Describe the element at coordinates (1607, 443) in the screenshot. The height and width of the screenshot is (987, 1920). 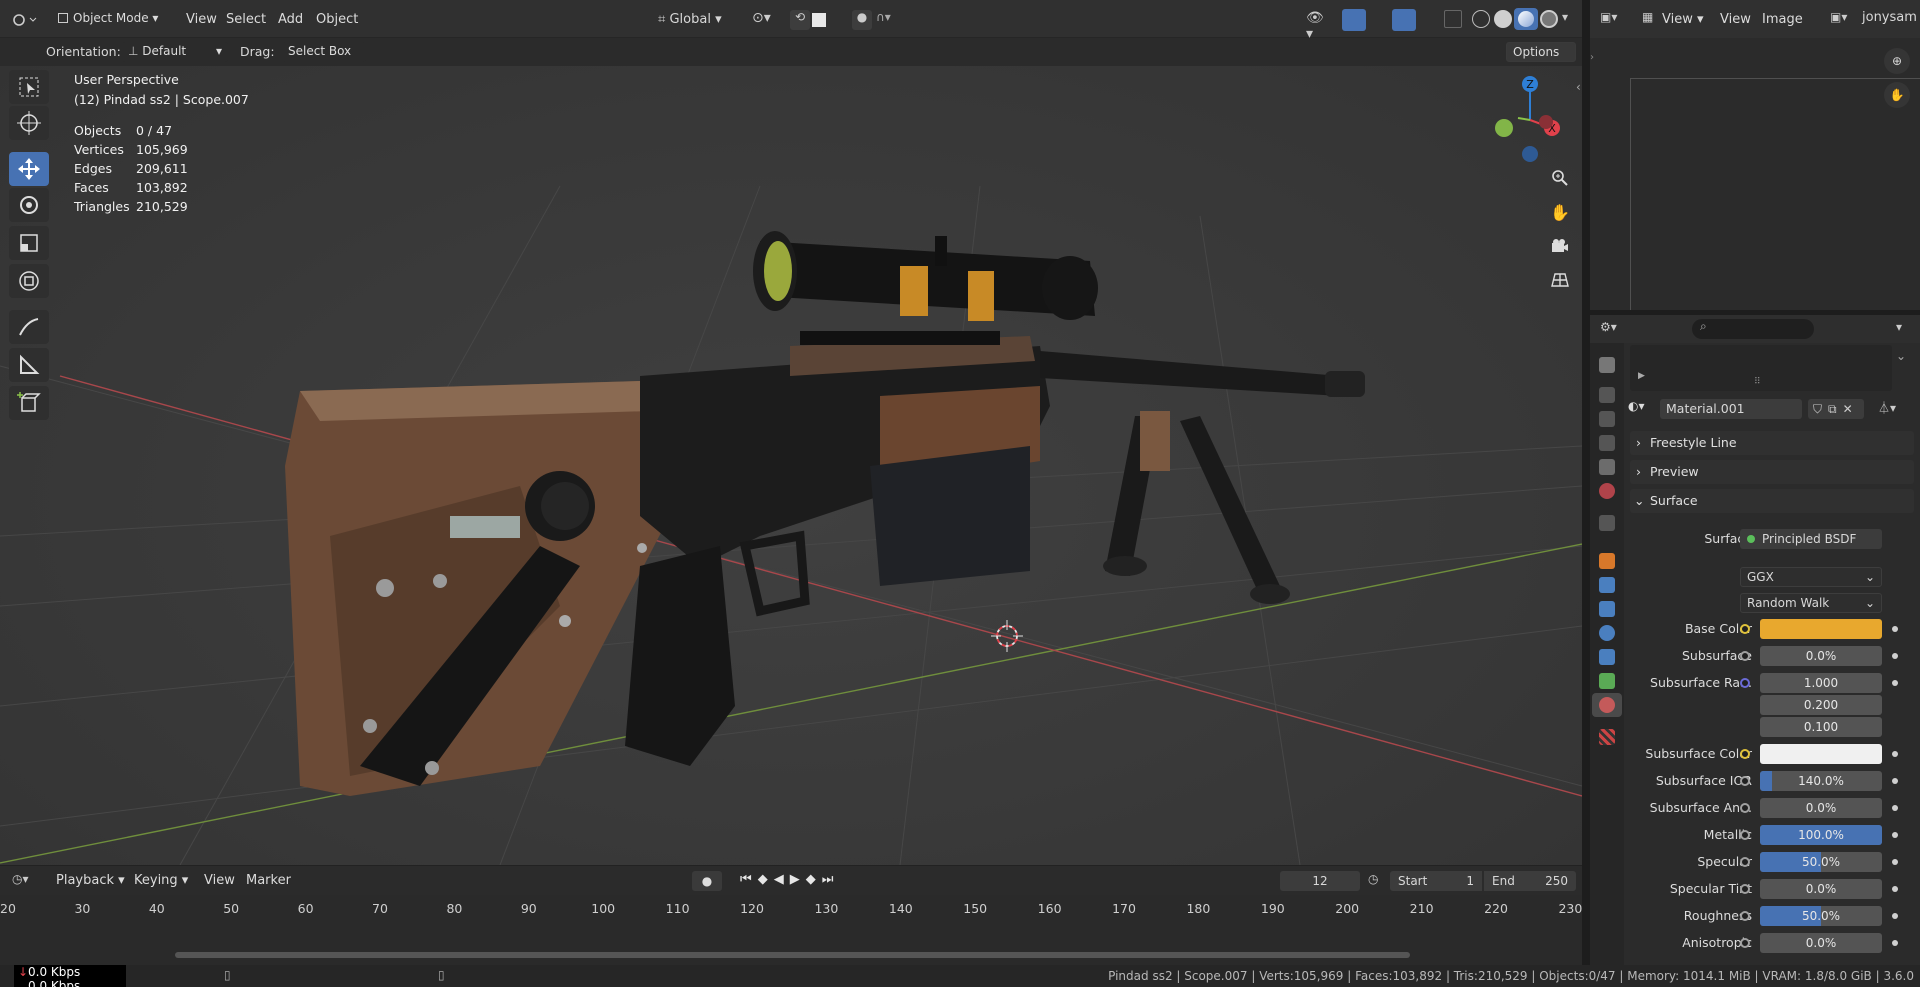
I see `view-layer-tab-icon` at that location.